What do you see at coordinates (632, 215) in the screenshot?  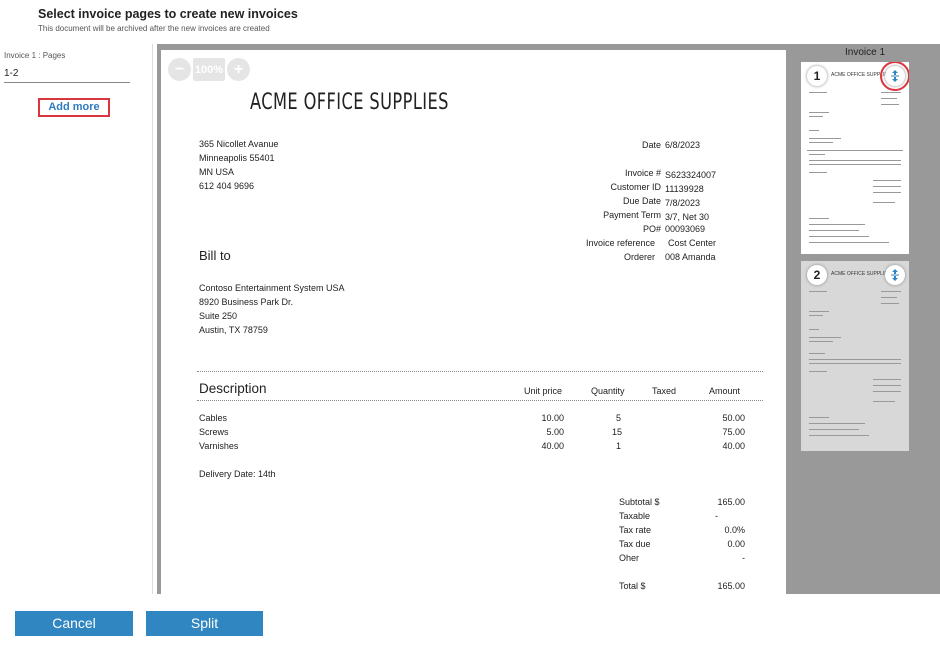 I see `meta-label: Payment Term` at bounding box center [632, 215].